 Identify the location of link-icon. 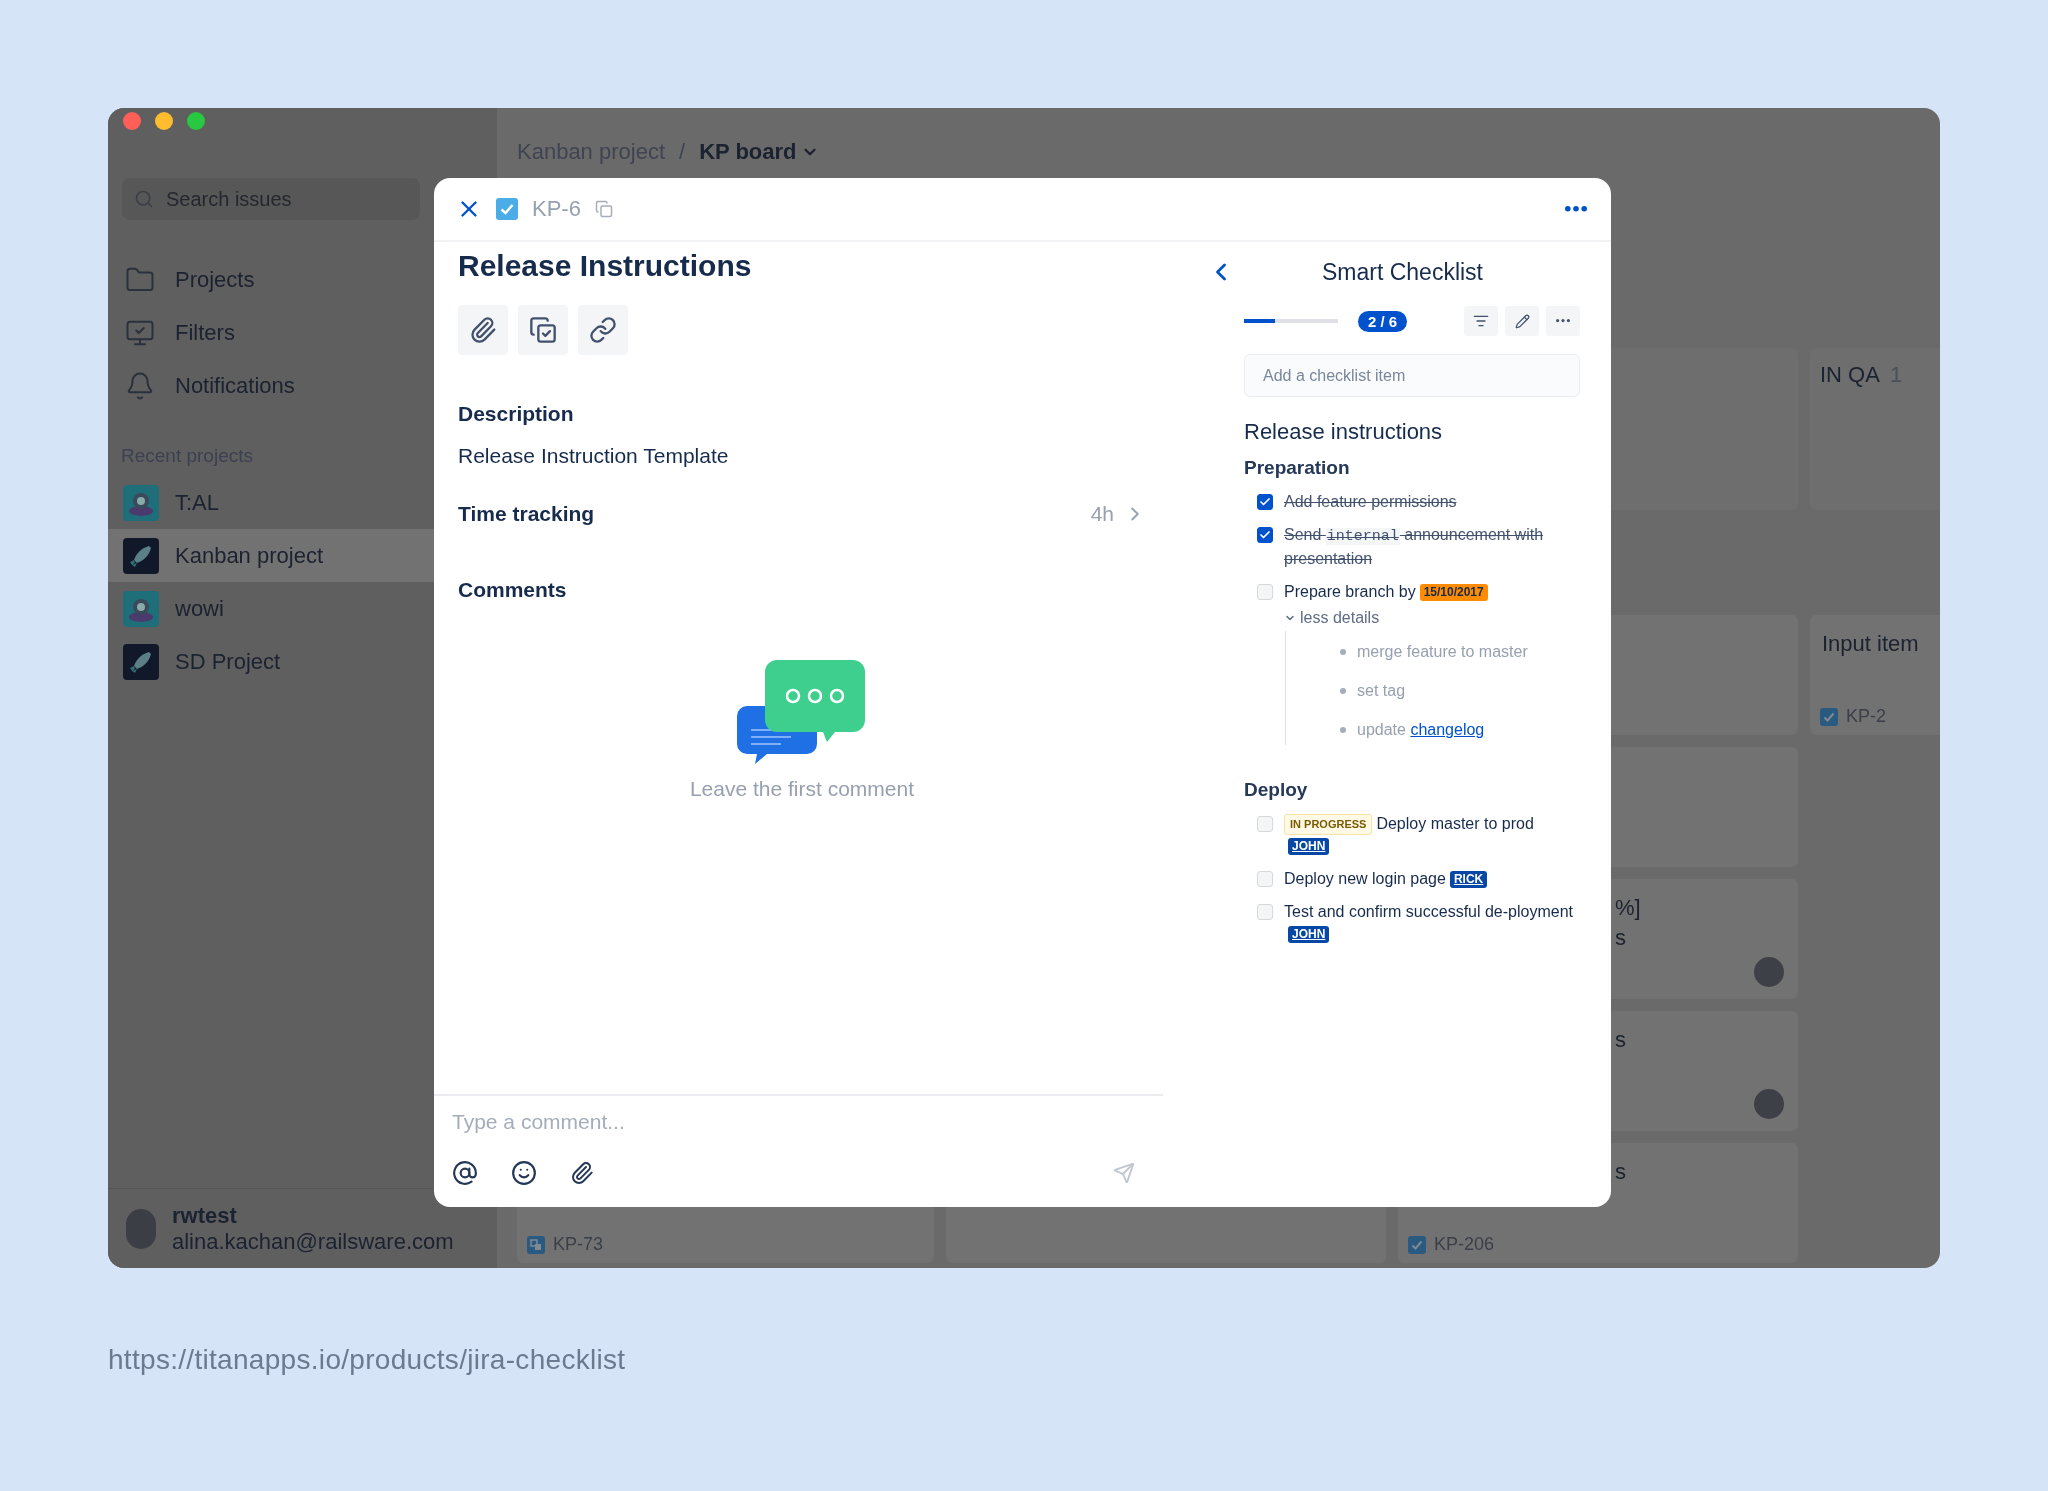
(603, 330).